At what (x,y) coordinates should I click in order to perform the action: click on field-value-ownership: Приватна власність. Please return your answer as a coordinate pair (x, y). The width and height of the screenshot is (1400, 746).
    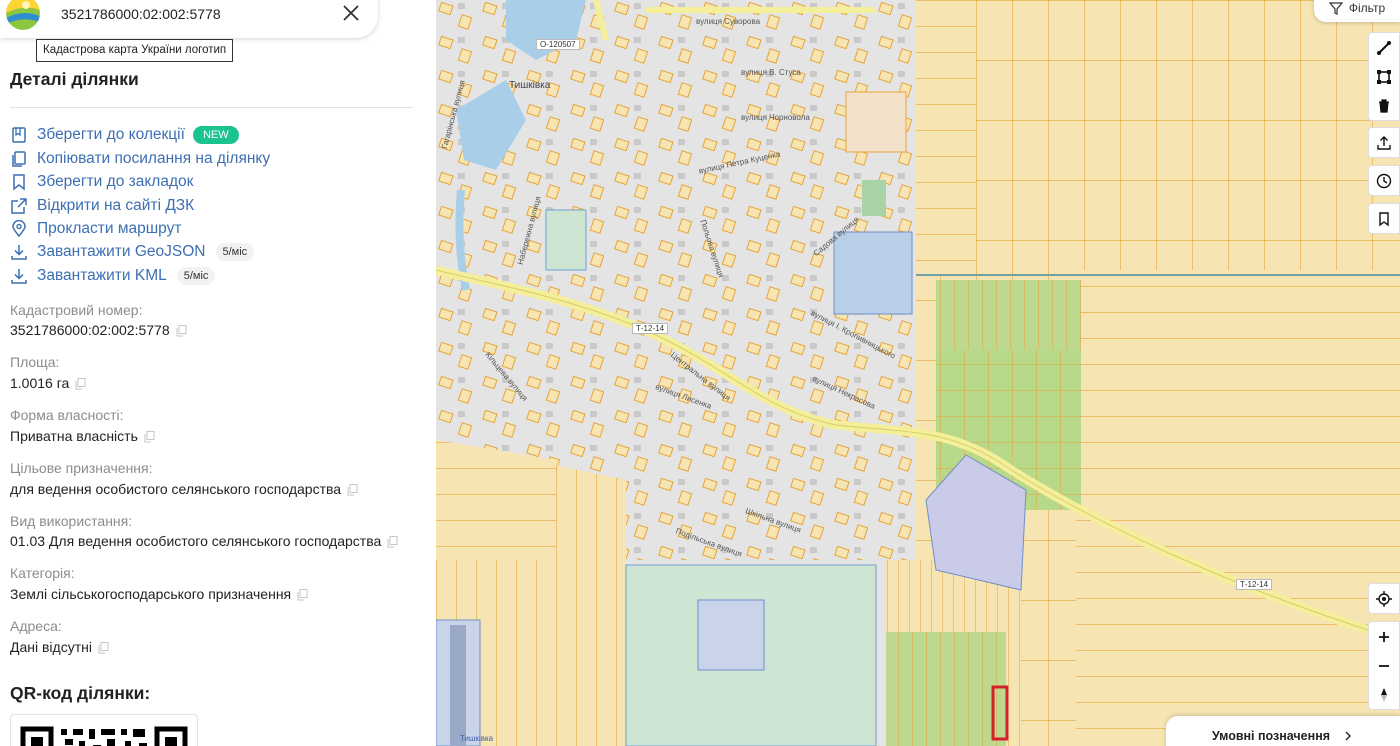
    Looking at the image, I should click on (82, 436).